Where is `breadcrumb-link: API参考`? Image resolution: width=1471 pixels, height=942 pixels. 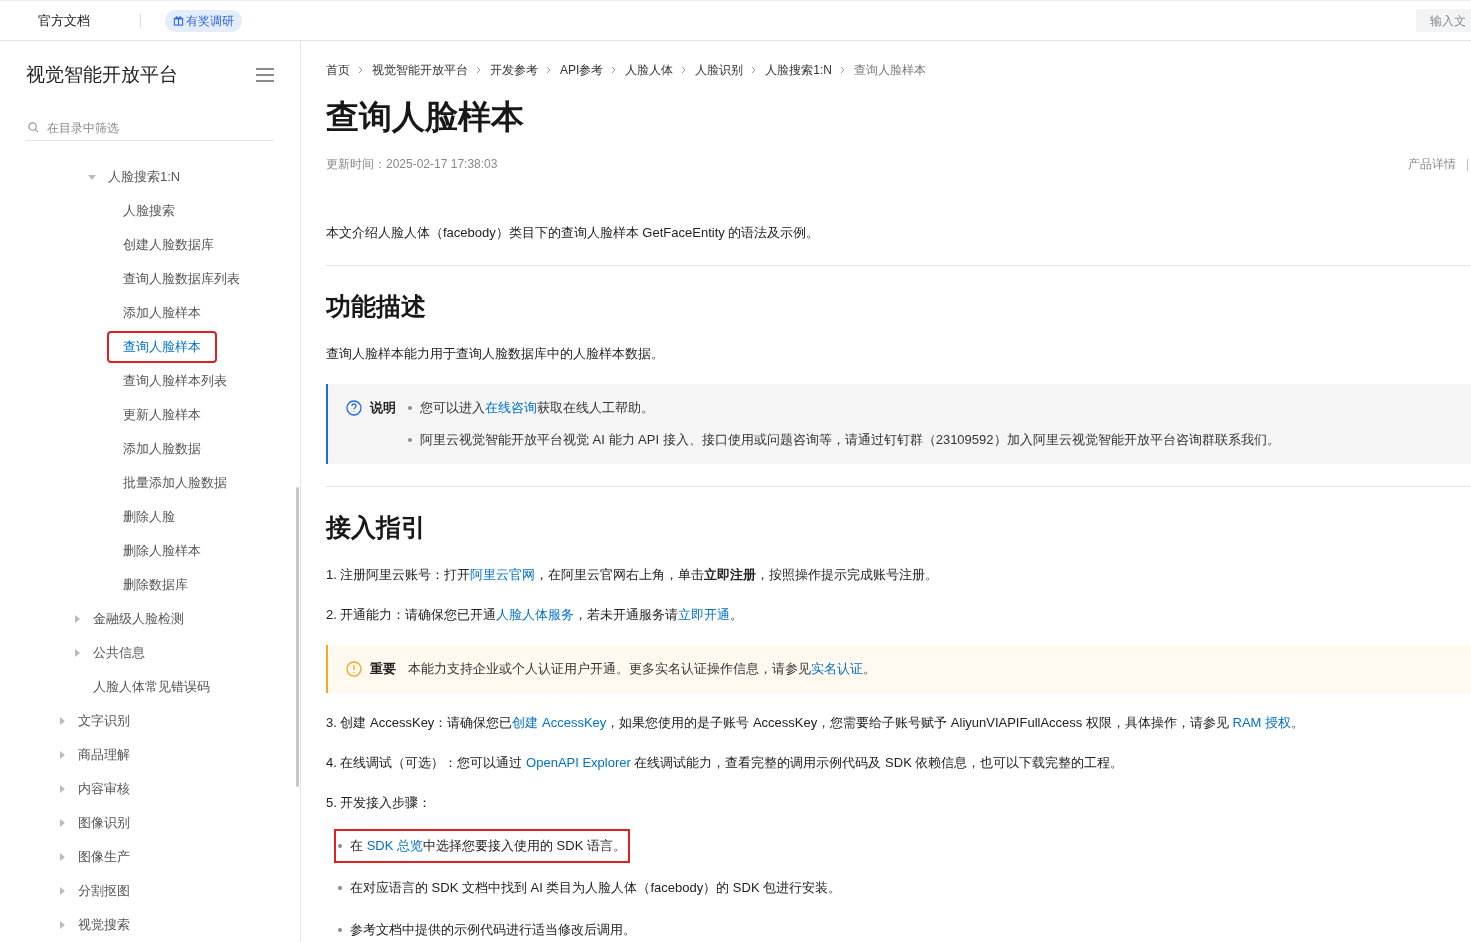
breadcrumb-link: API参考 is located at coordinates (582, 70).